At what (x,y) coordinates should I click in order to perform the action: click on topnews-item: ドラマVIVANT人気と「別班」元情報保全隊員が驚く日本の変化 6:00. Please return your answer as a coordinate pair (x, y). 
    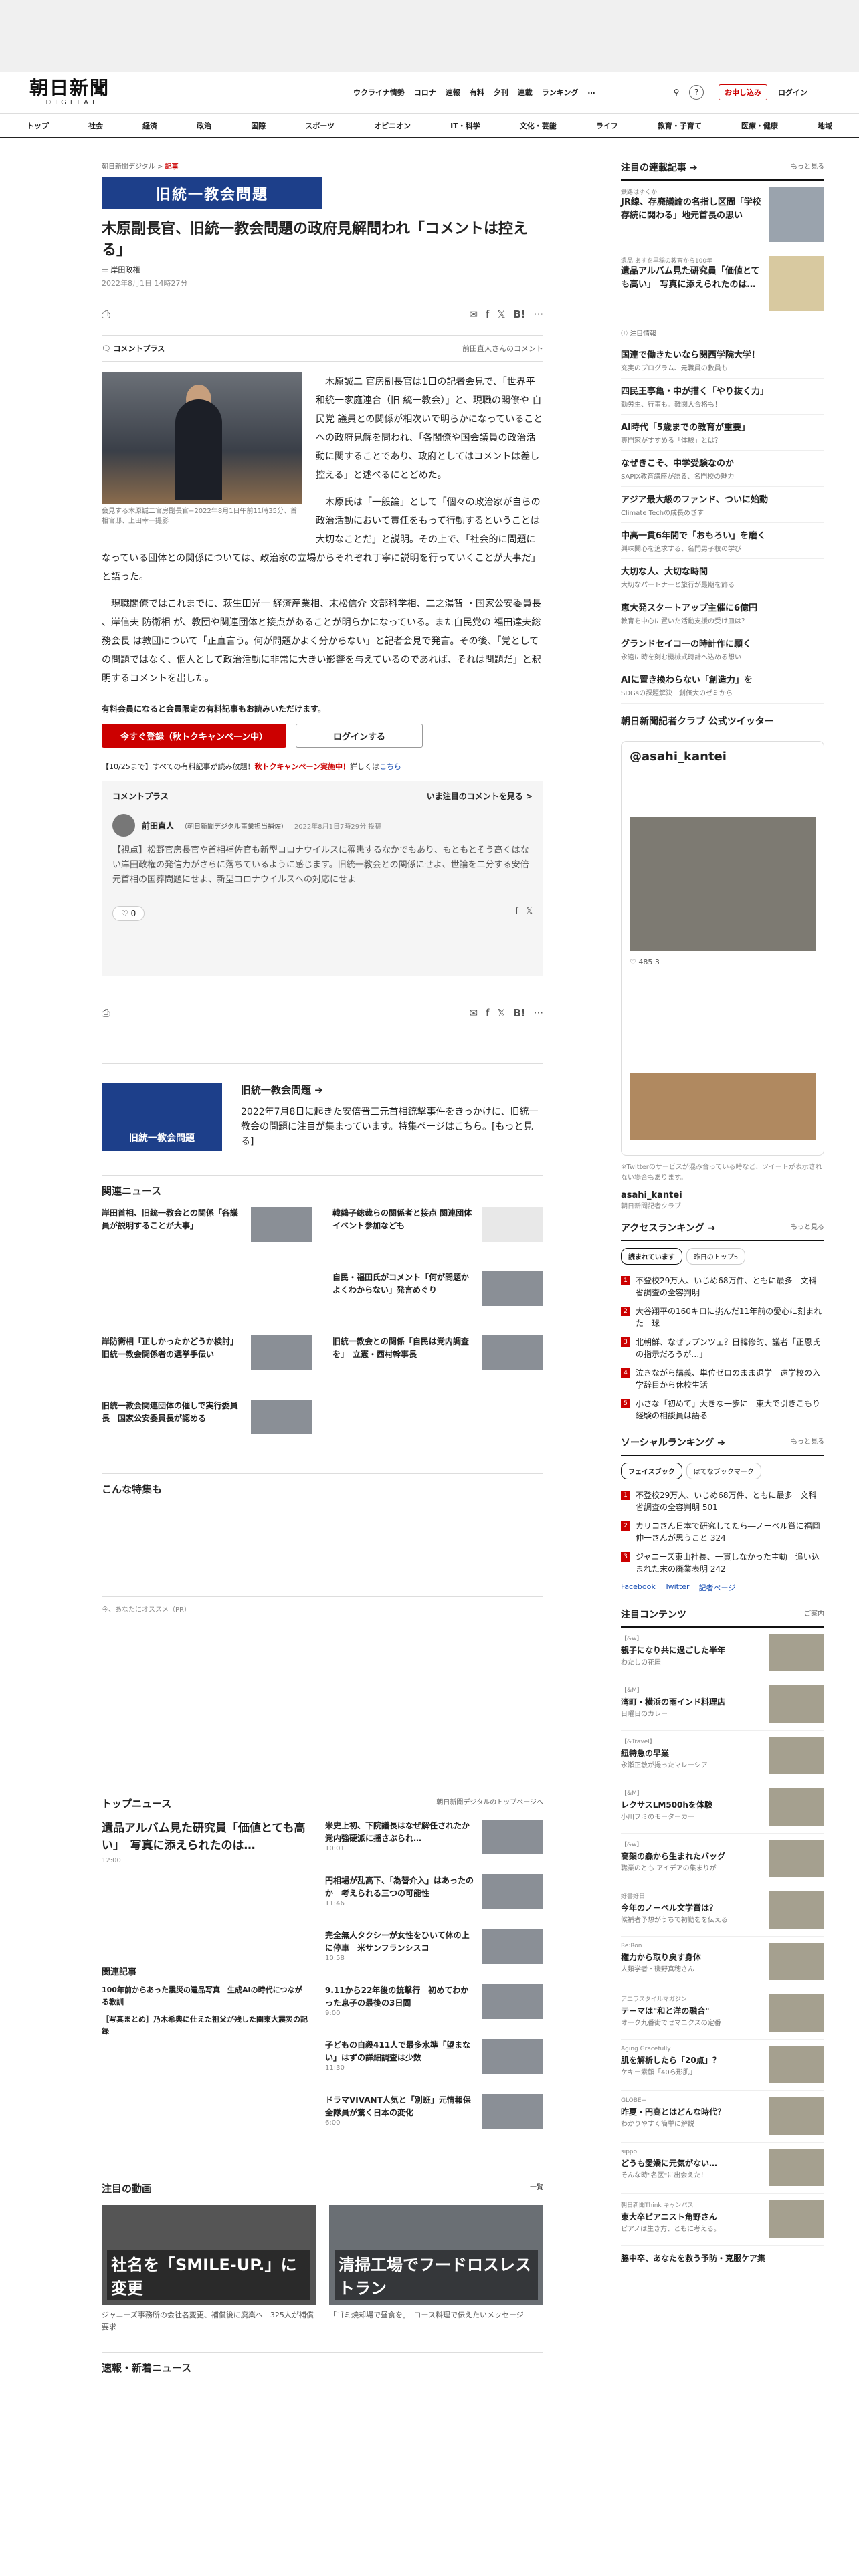
    Looking at the image, I should click on (434, 2121).